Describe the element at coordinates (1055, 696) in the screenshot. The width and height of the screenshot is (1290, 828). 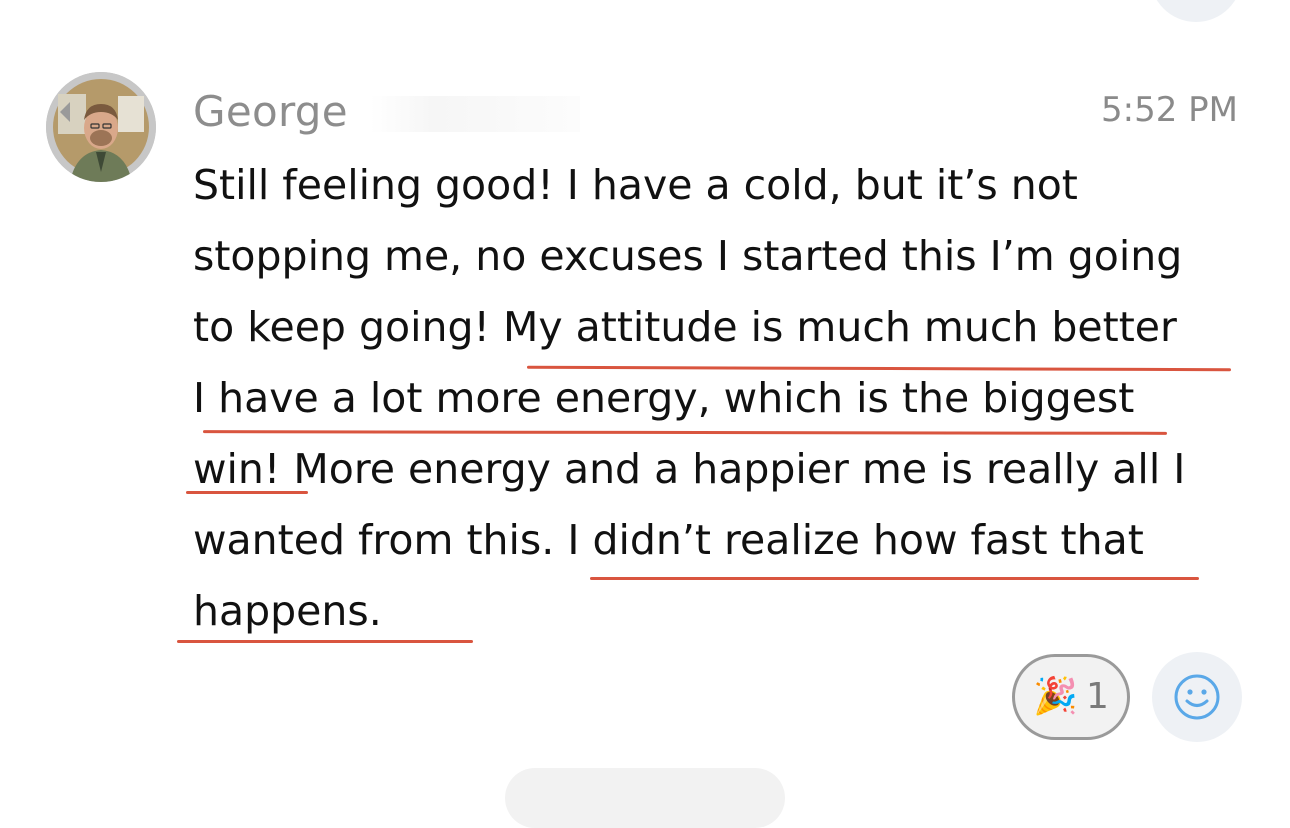
I see `party-popper-icon: 🎉` at that location.